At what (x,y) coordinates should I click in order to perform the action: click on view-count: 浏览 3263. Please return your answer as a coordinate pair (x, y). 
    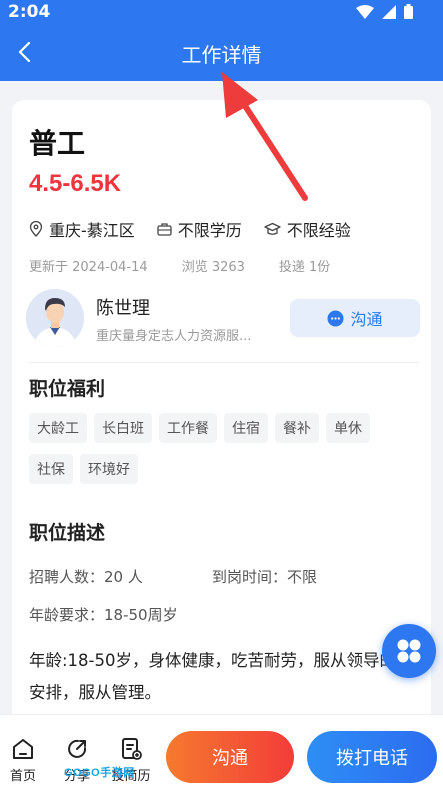
    Looking at the image, I should click on (213, 267).